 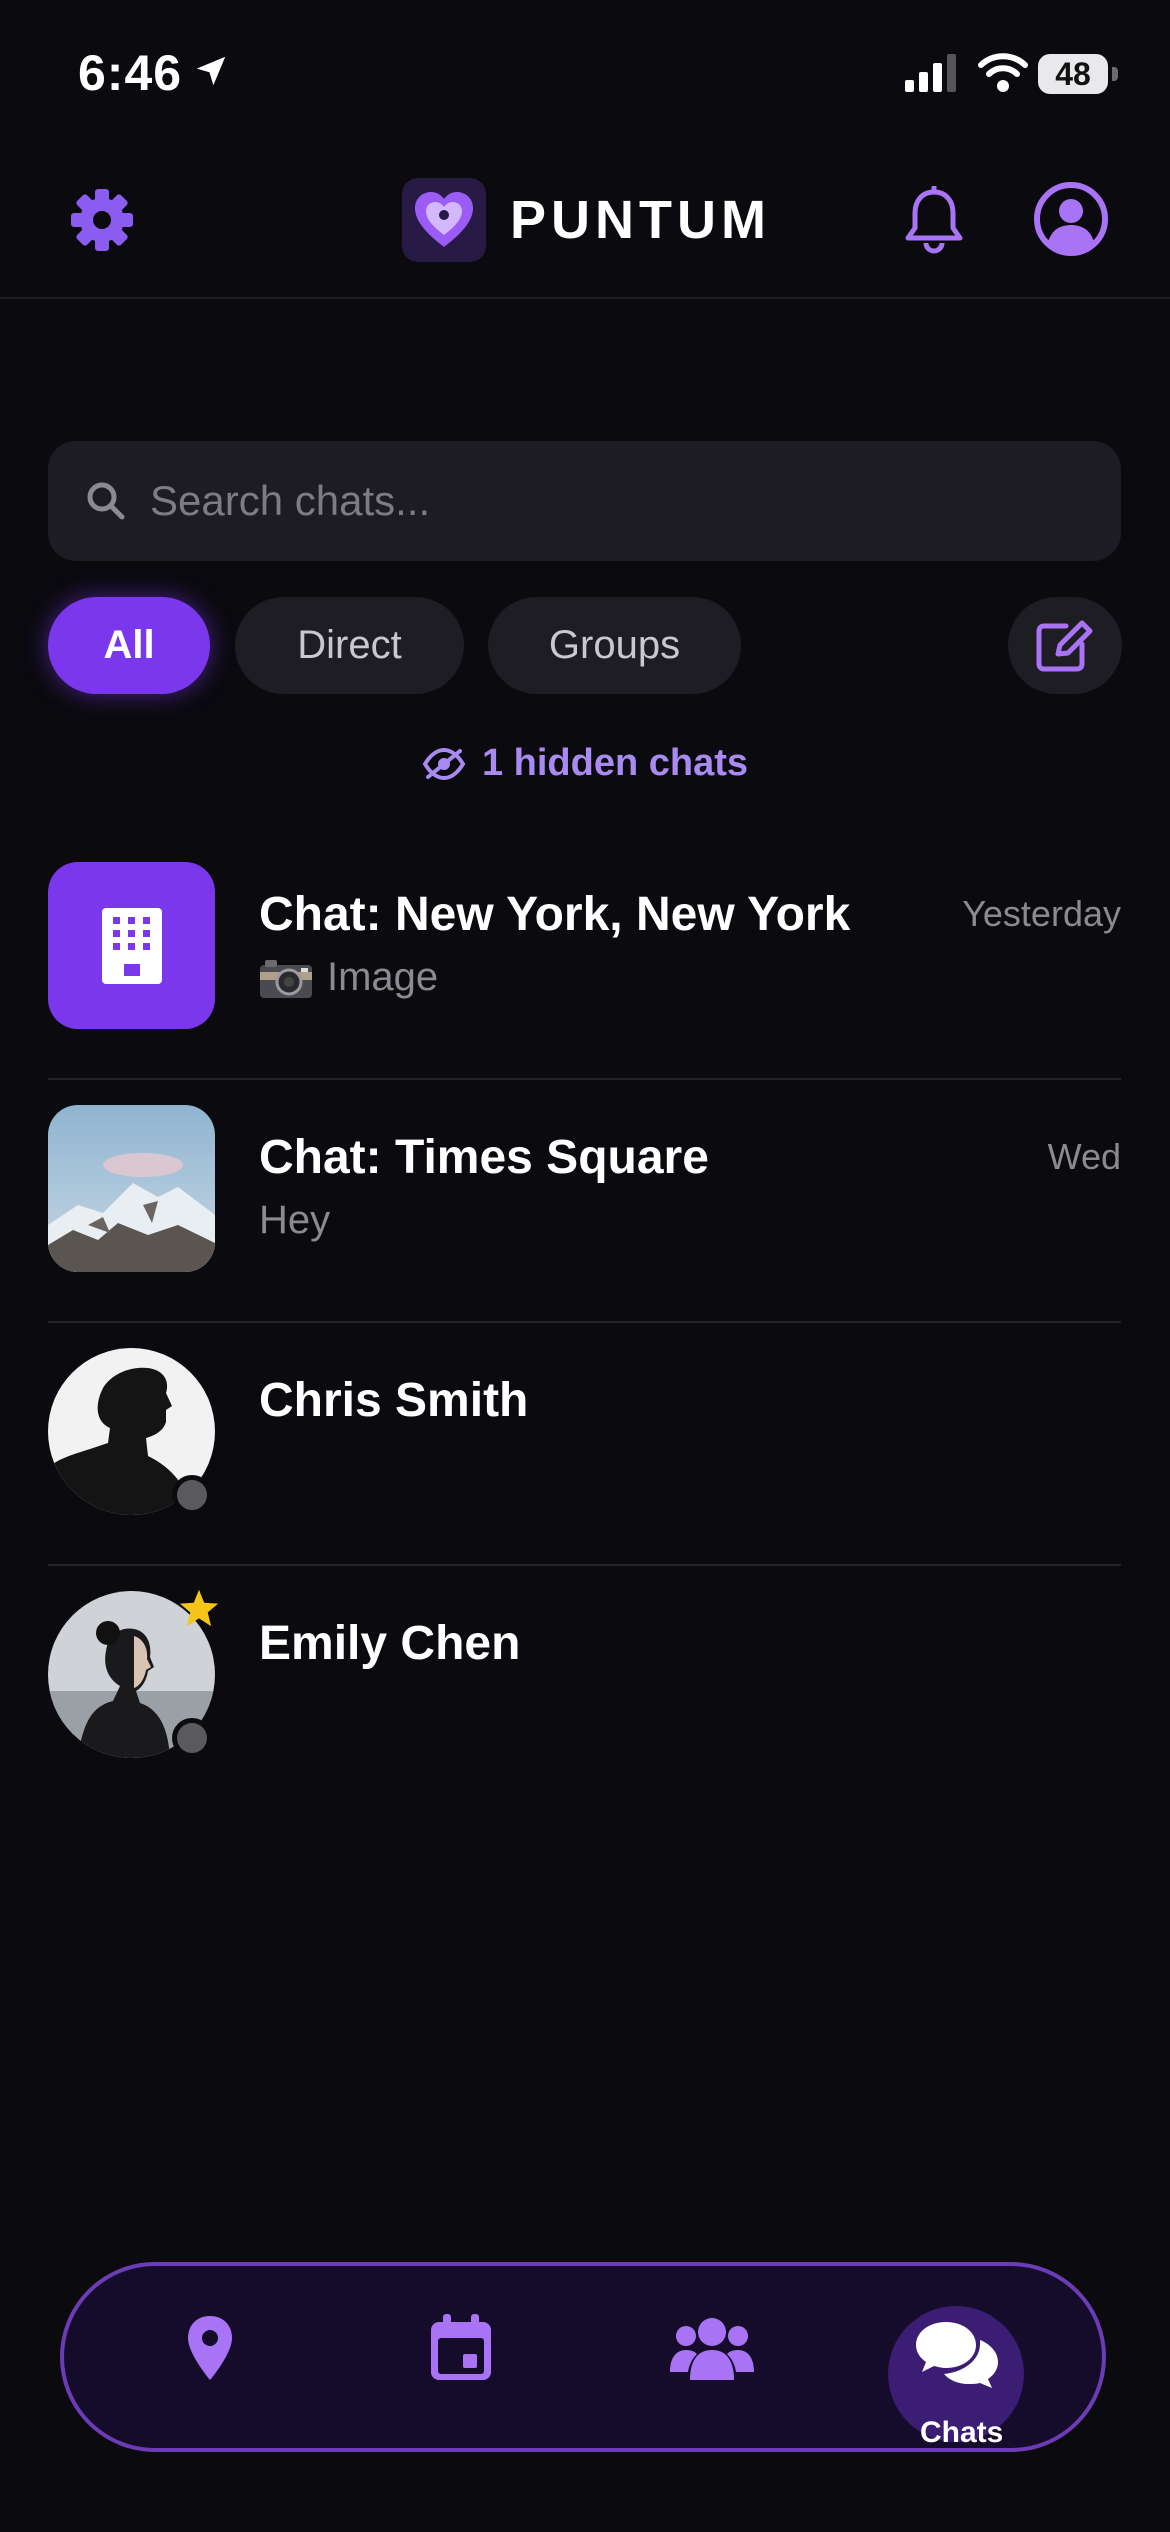 What do you see at coordinates (1084, 1156) in the screenshot?
I see `chat-time: Wed` at bounding box center [1084, 1156].